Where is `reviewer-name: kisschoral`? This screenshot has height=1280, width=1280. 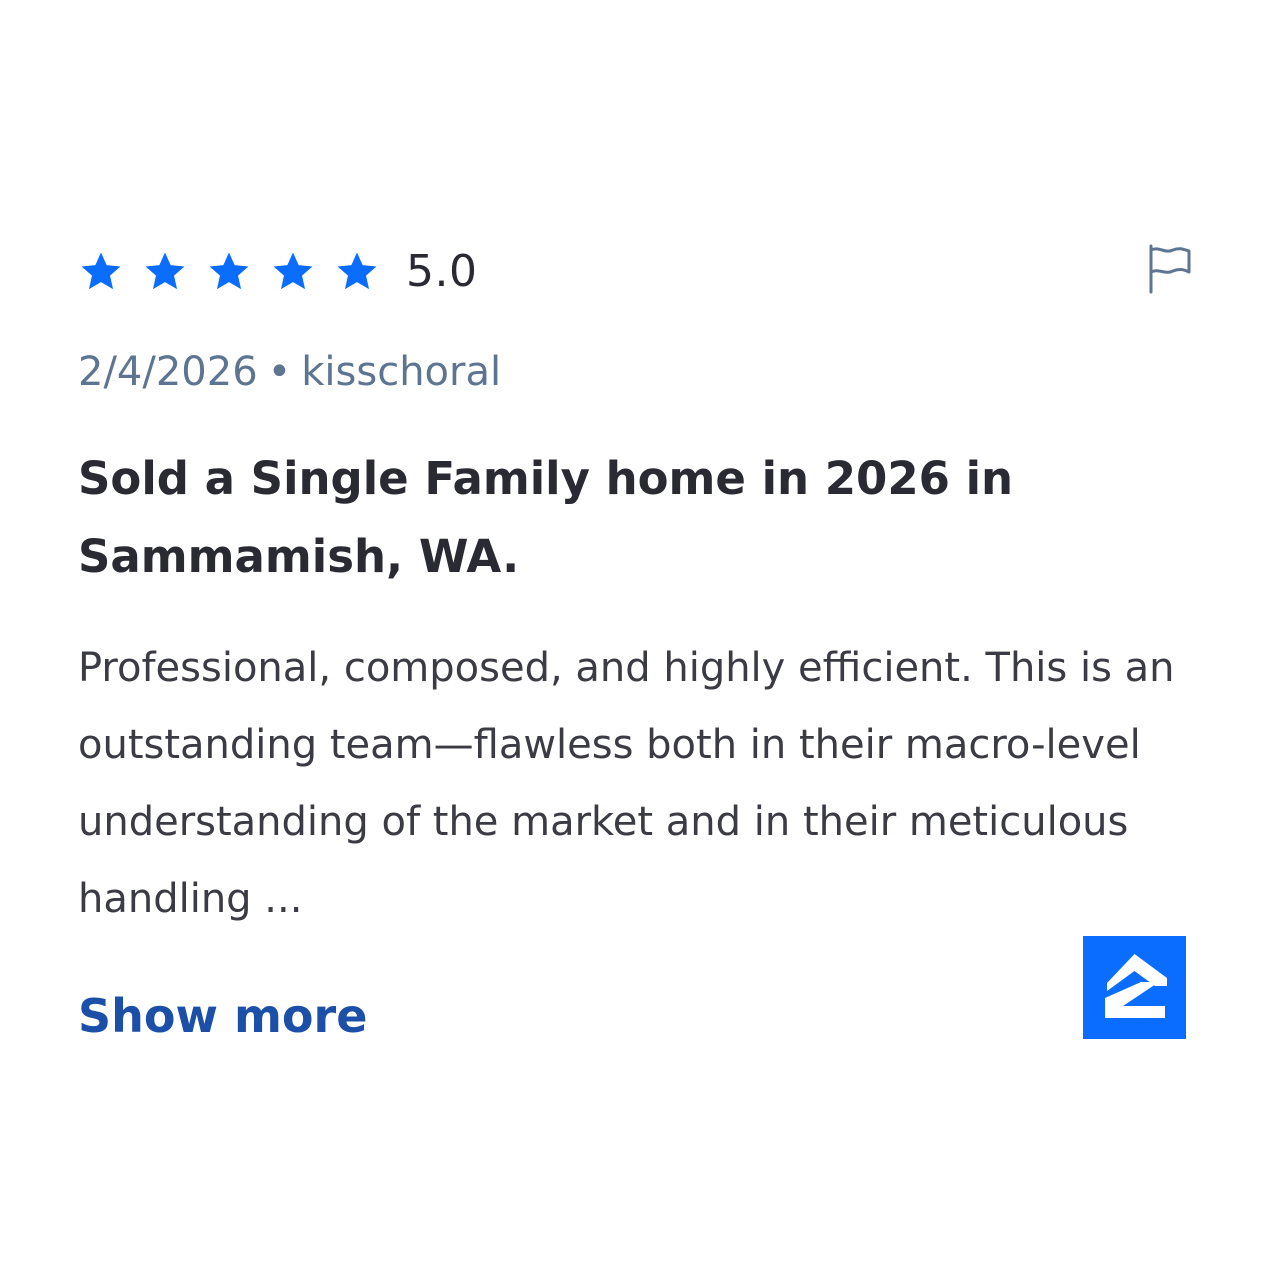
reviewer-name: kisschoral is located at coordinates (401, 372).